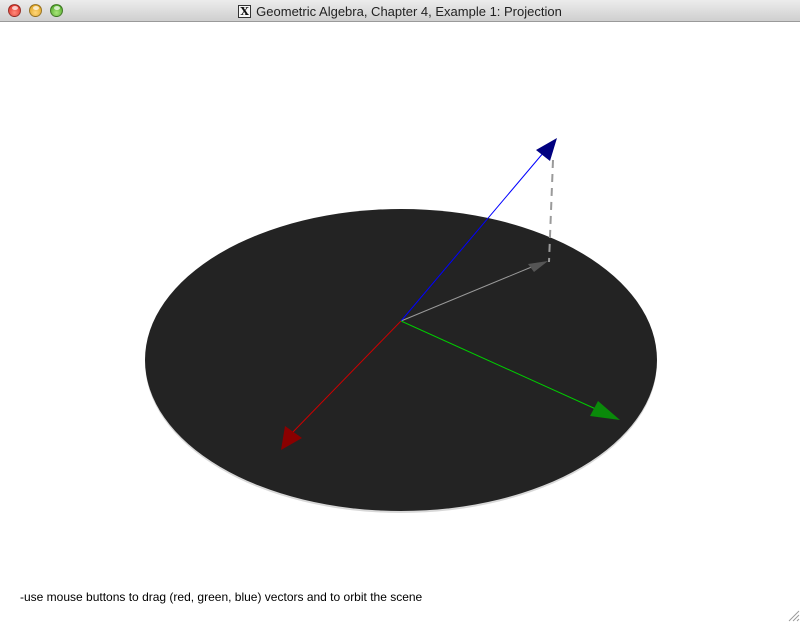 Image resolution: width=800 pixels, height=622 pixels. What do you see at coordinates (245, 11) in the screenshot?
I see `x11-icon: X` at bounding box center [245, 11].